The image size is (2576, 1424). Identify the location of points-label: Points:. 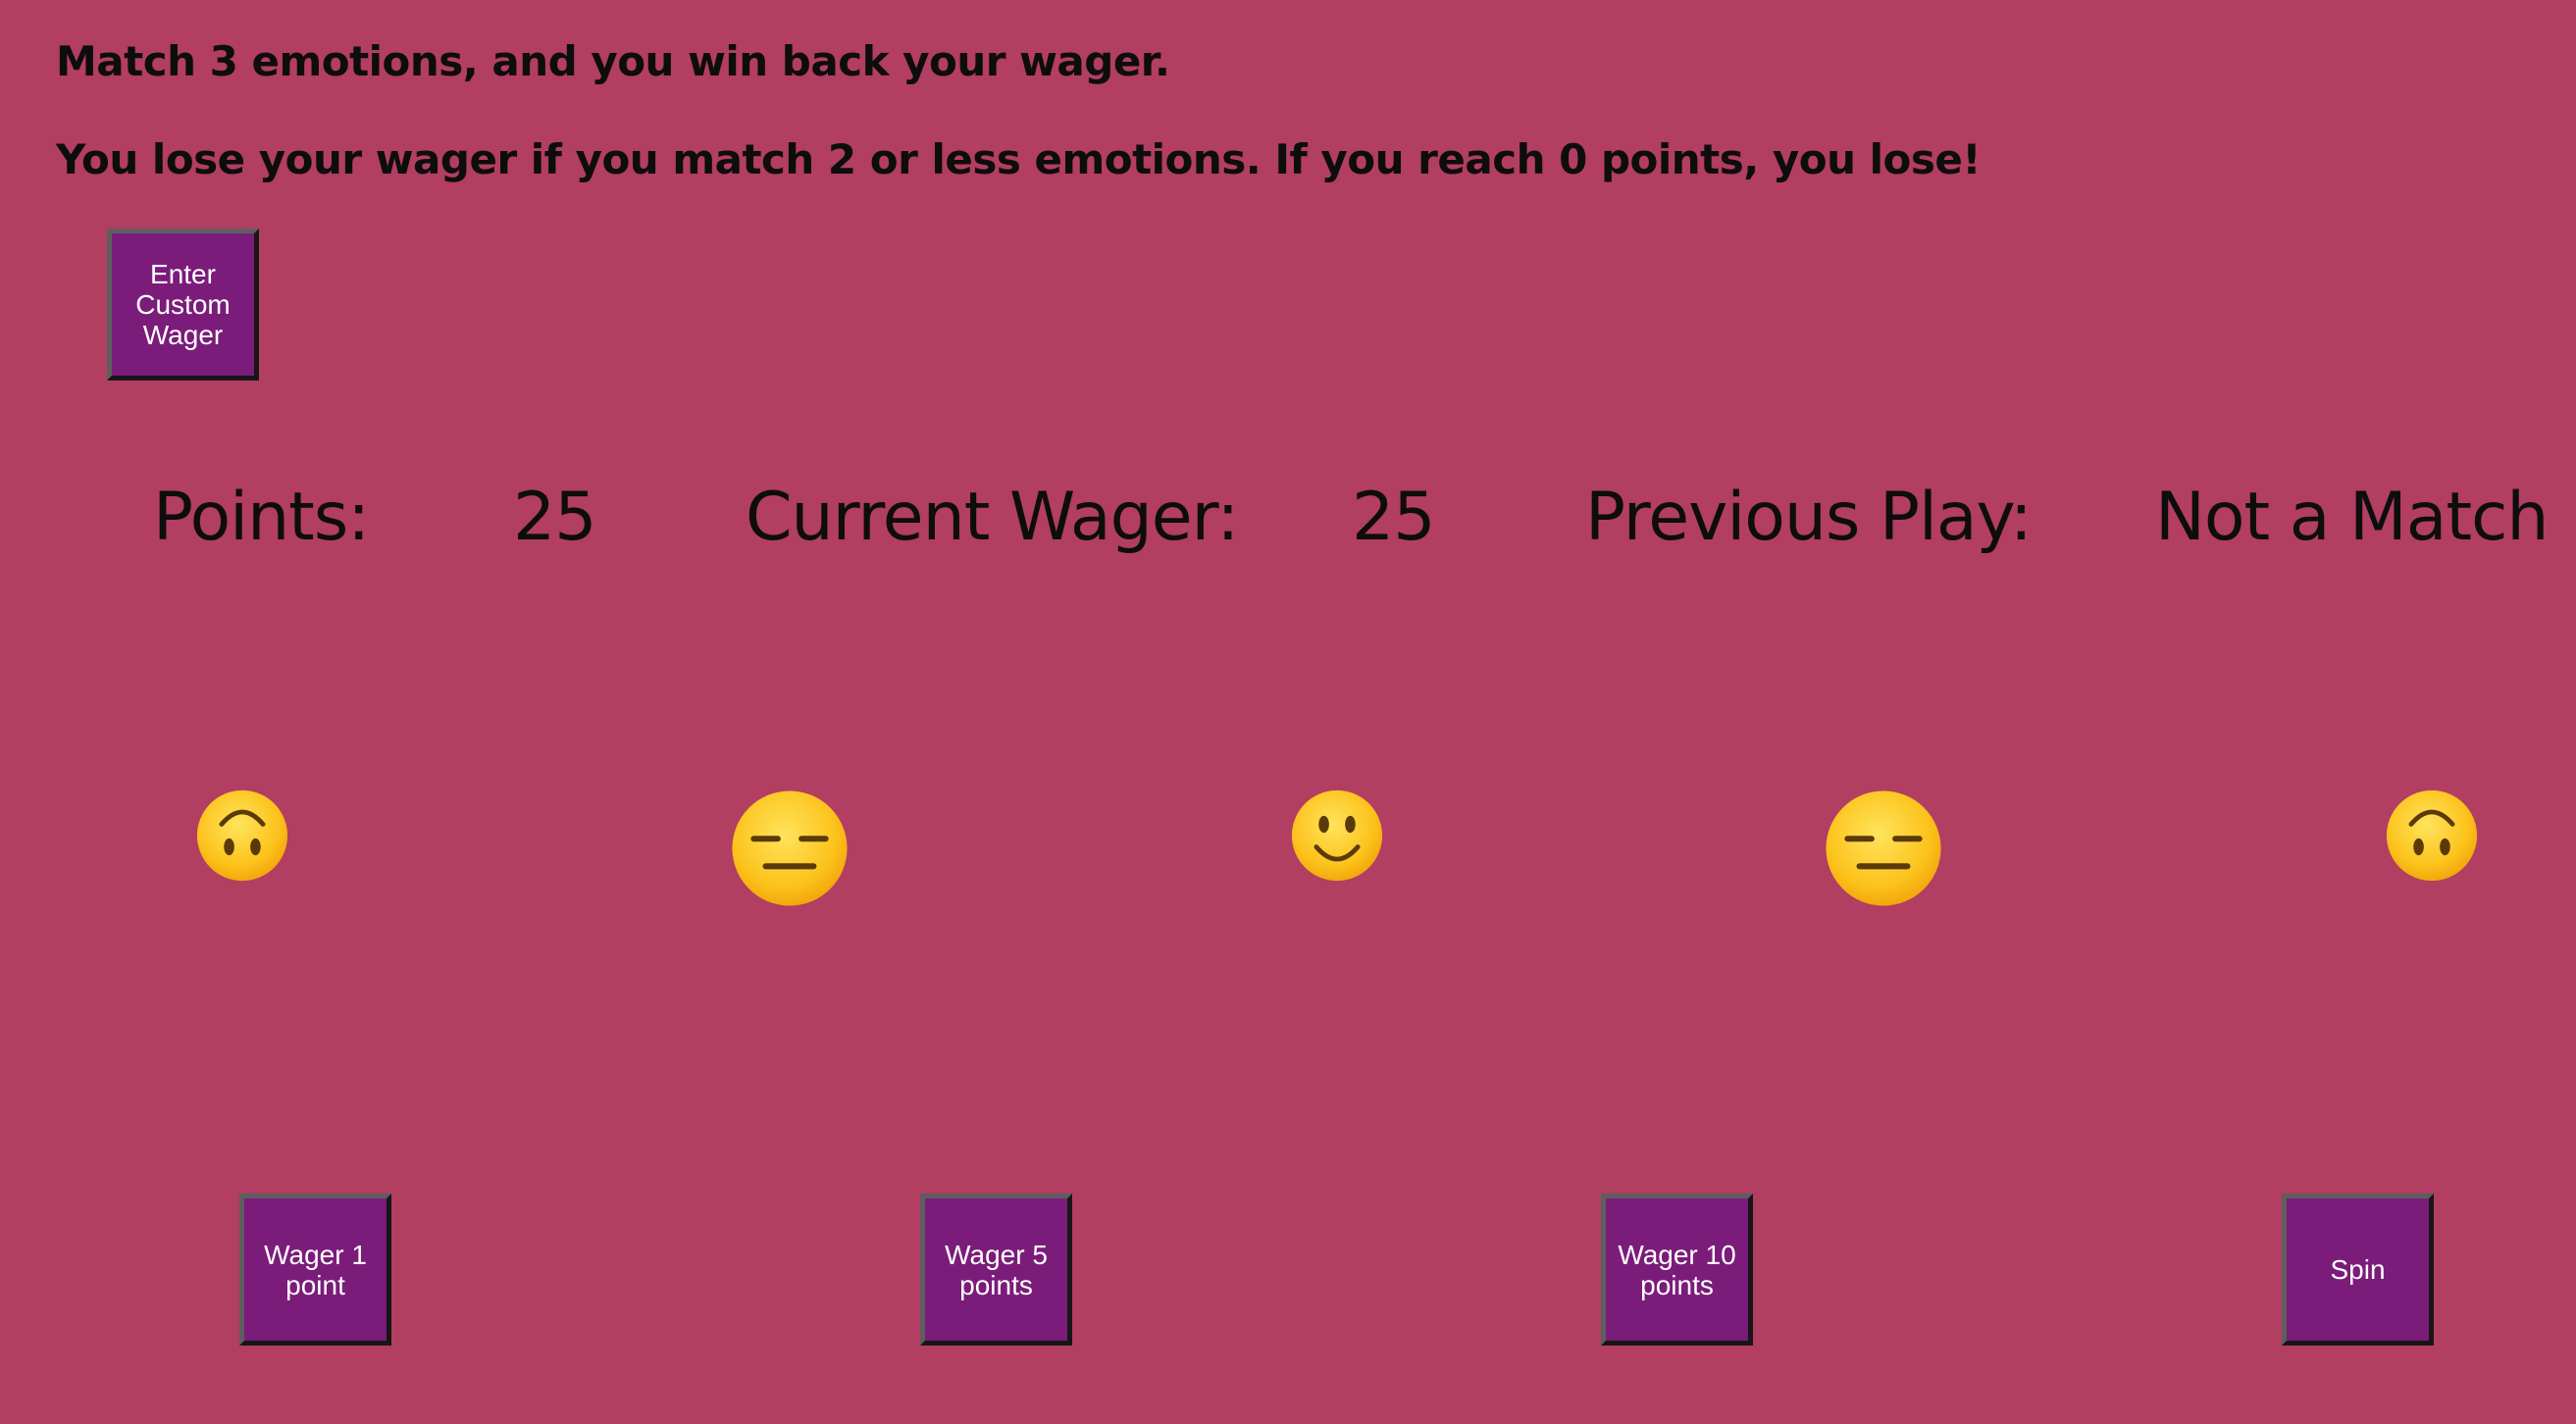
(261, 517).